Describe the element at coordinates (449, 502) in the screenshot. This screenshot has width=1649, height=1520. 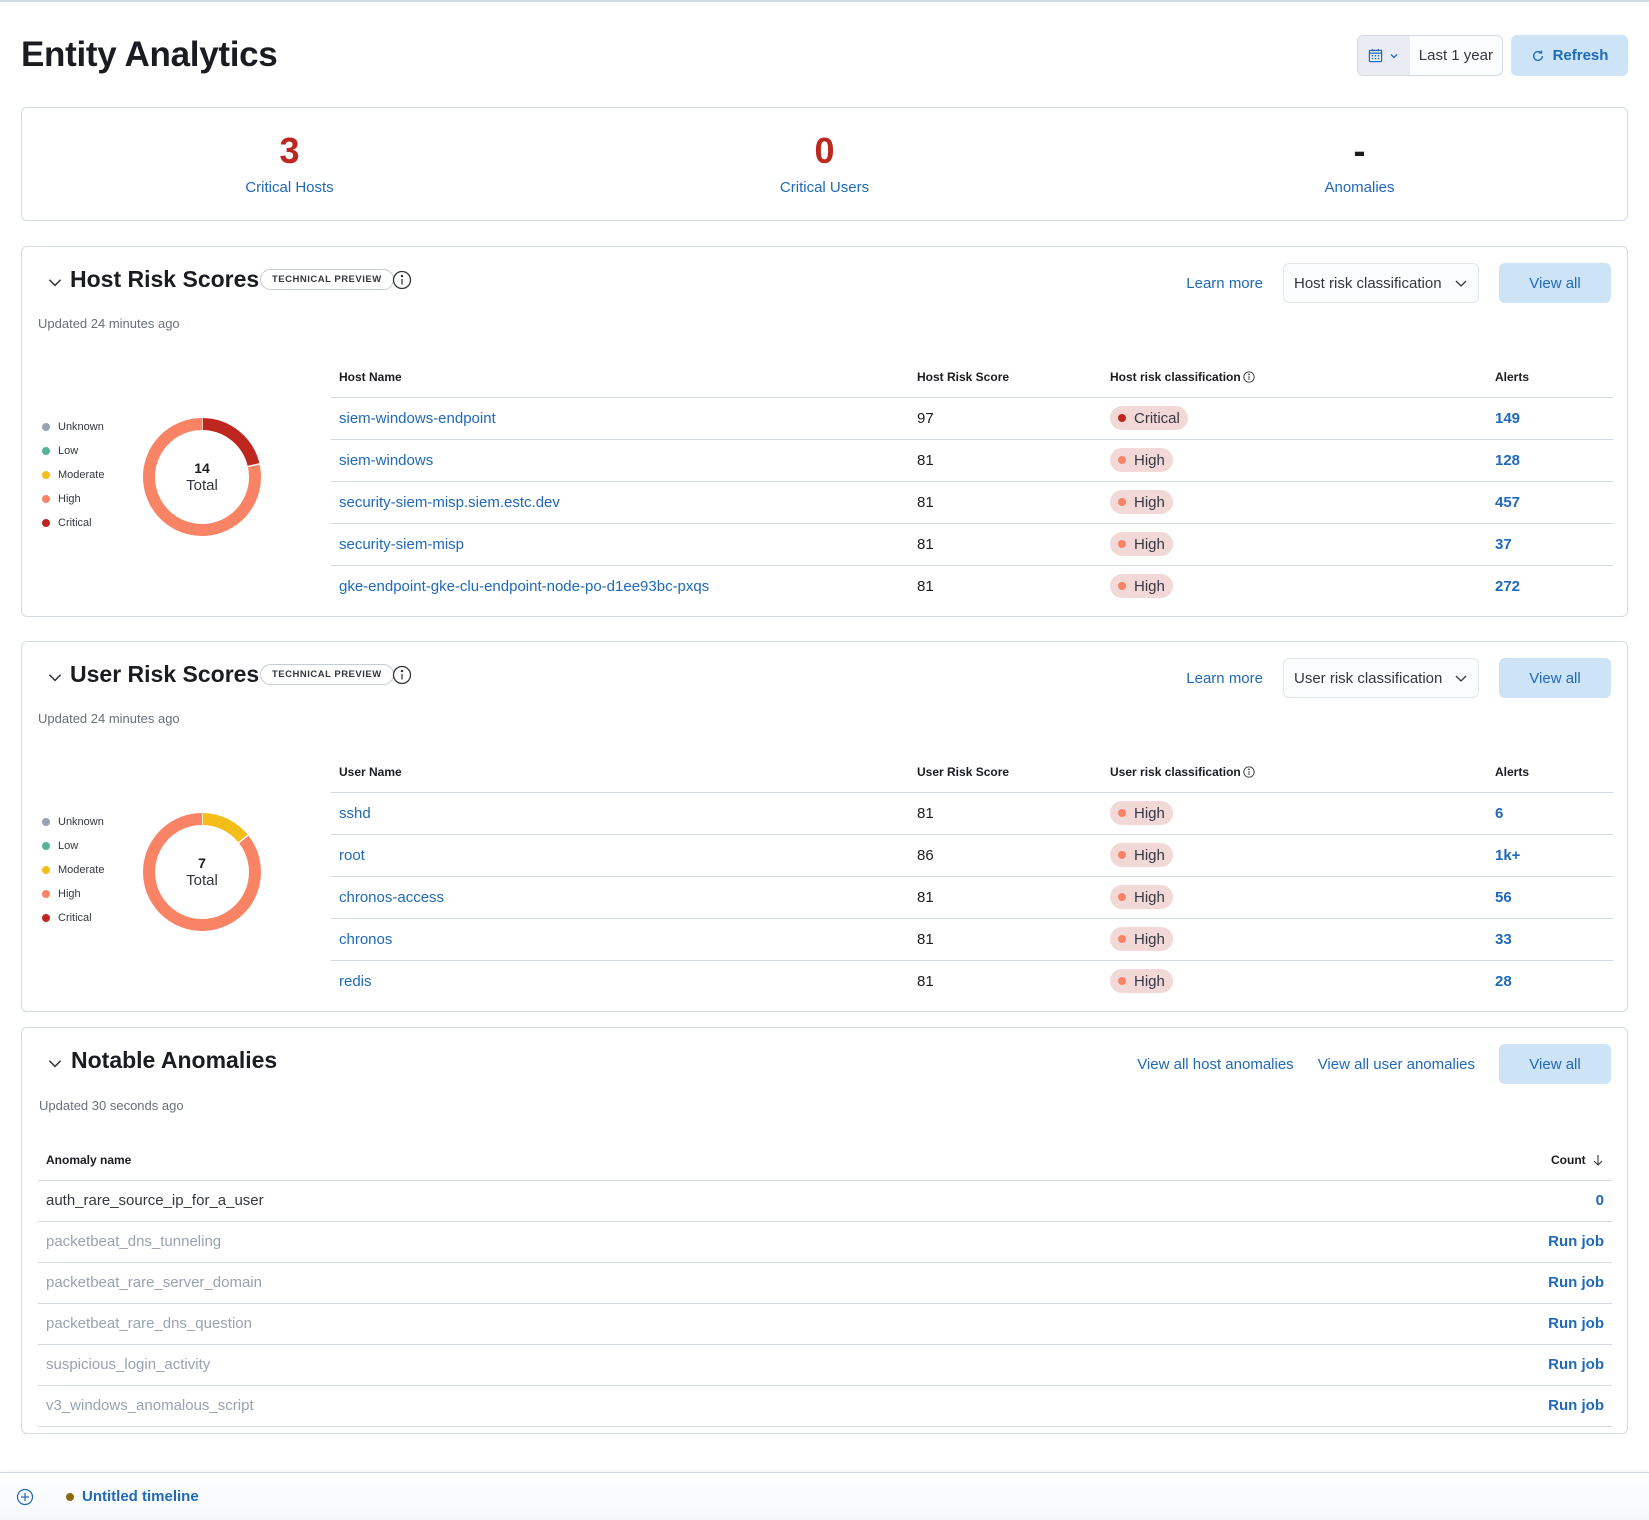
I see `entity-name-link: security-siem-misp.siem.estc.dev` at that location.